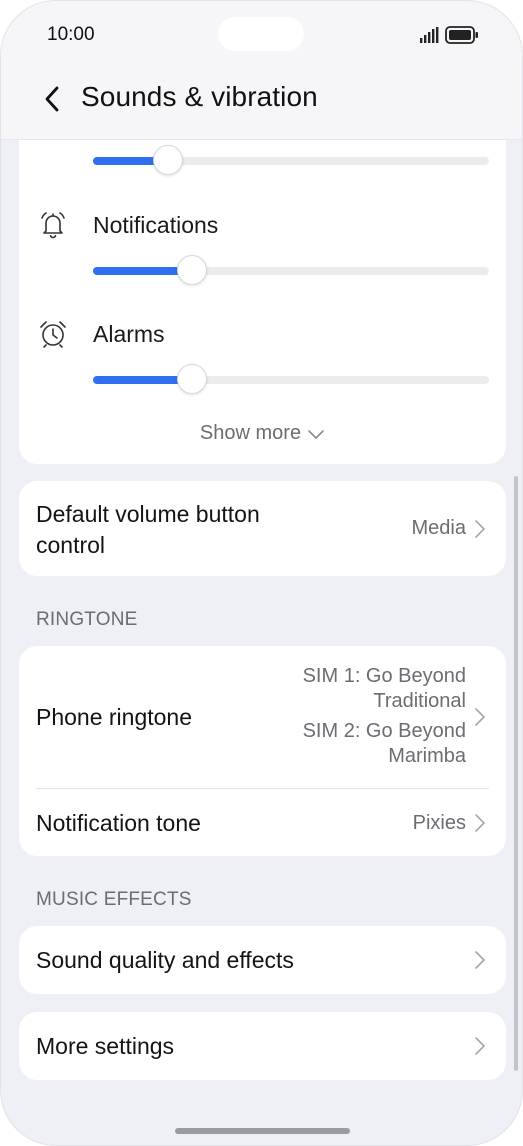 Image resolution: width=523 pixels, height=1146 pixels. I want to click on back-button, so click(52, 99).